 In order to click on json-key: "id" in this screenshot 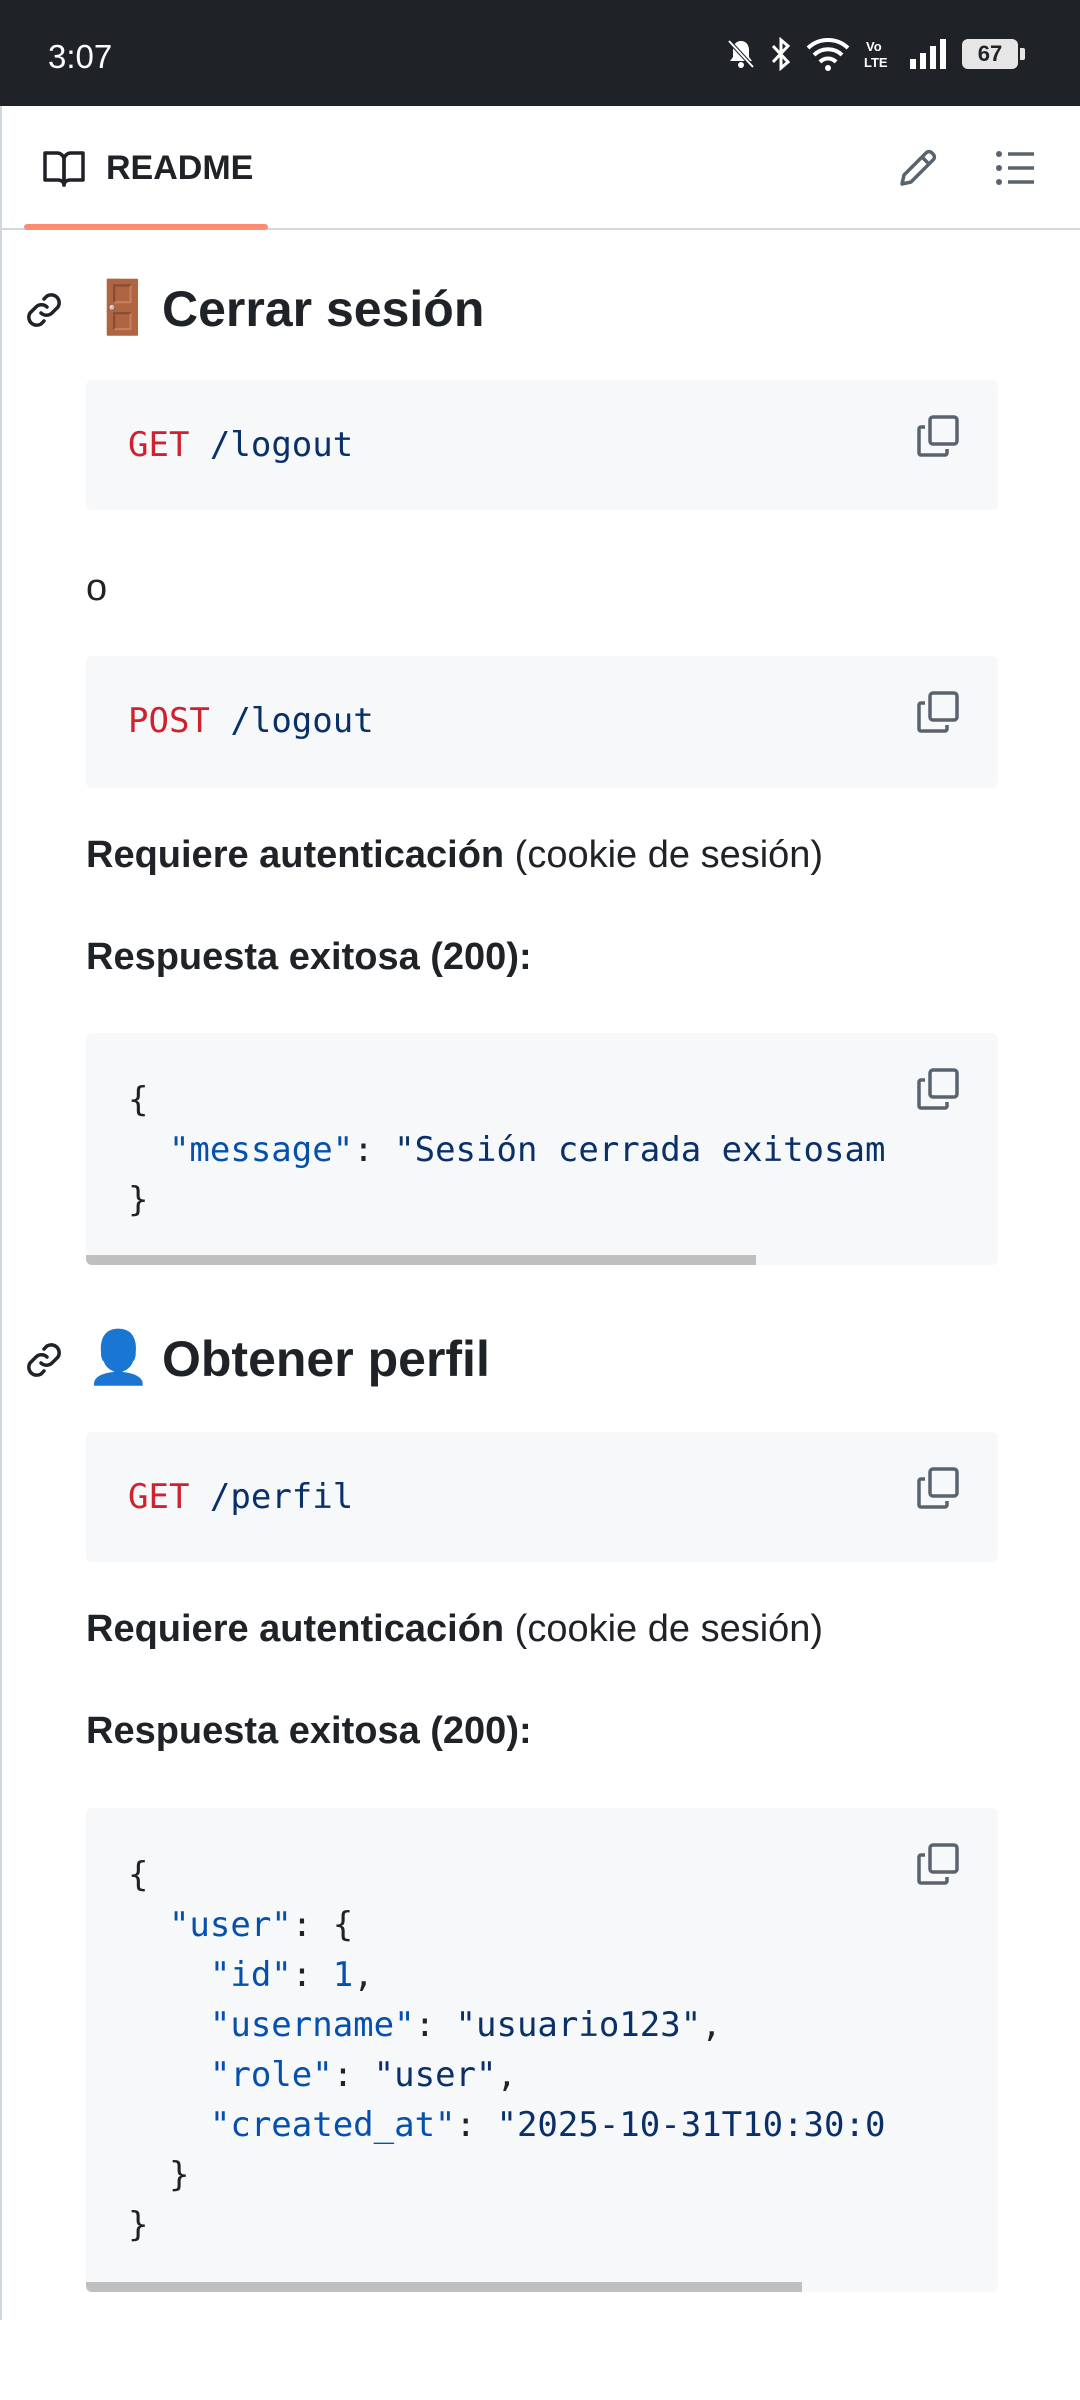, I will do `click(250, 1975)`.